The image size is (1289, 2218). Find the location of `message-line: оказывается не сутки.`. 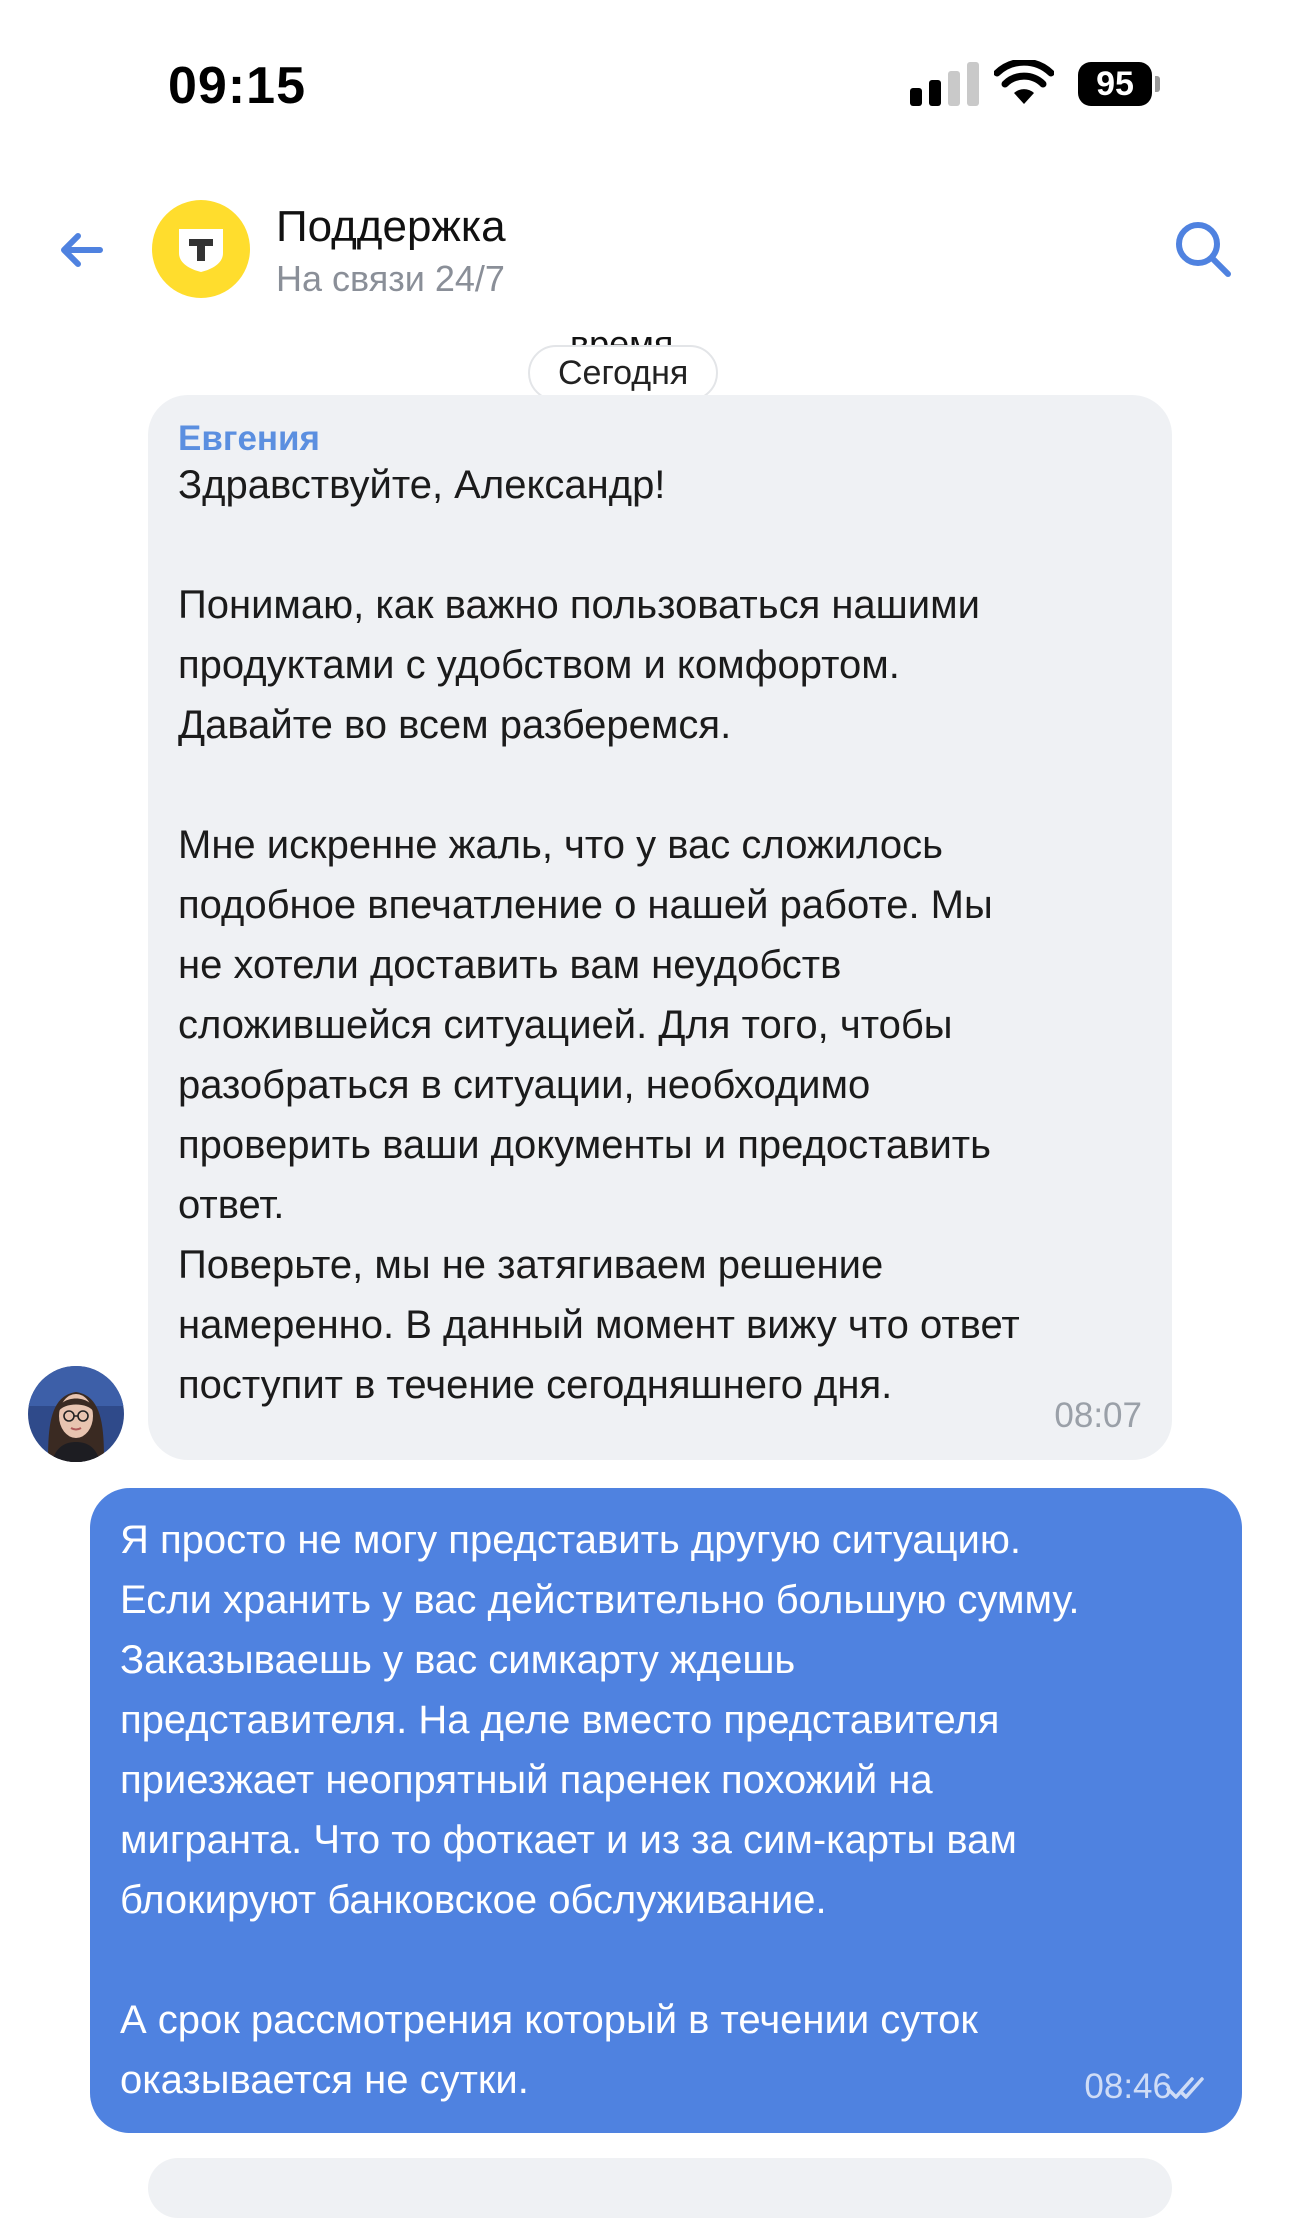

message-line: оказывается не сутки. is located at coordinates (324, 2080).